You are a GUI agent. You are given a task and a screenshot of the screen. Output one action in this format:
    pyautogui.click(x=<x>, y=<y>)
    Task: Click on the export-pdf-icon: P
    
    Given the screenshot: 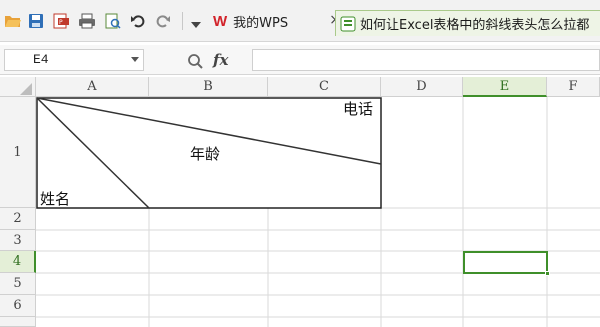 What is the action you would take?
    pyautogui.click(x=61, y=21)
    